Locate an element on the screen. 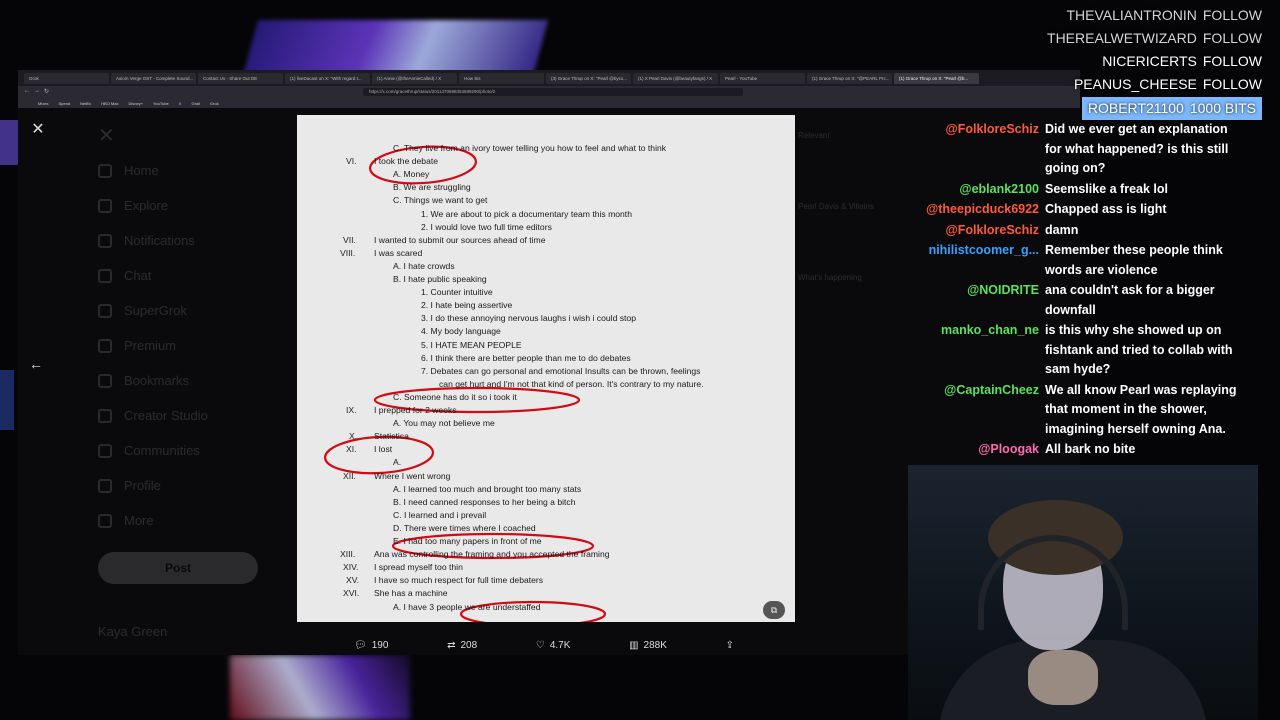 This screenshot has height=720, width=1280. browser-tab: (1) X Pearl Davis (@beautyfangs) / X is located at coordinates (675, 78).